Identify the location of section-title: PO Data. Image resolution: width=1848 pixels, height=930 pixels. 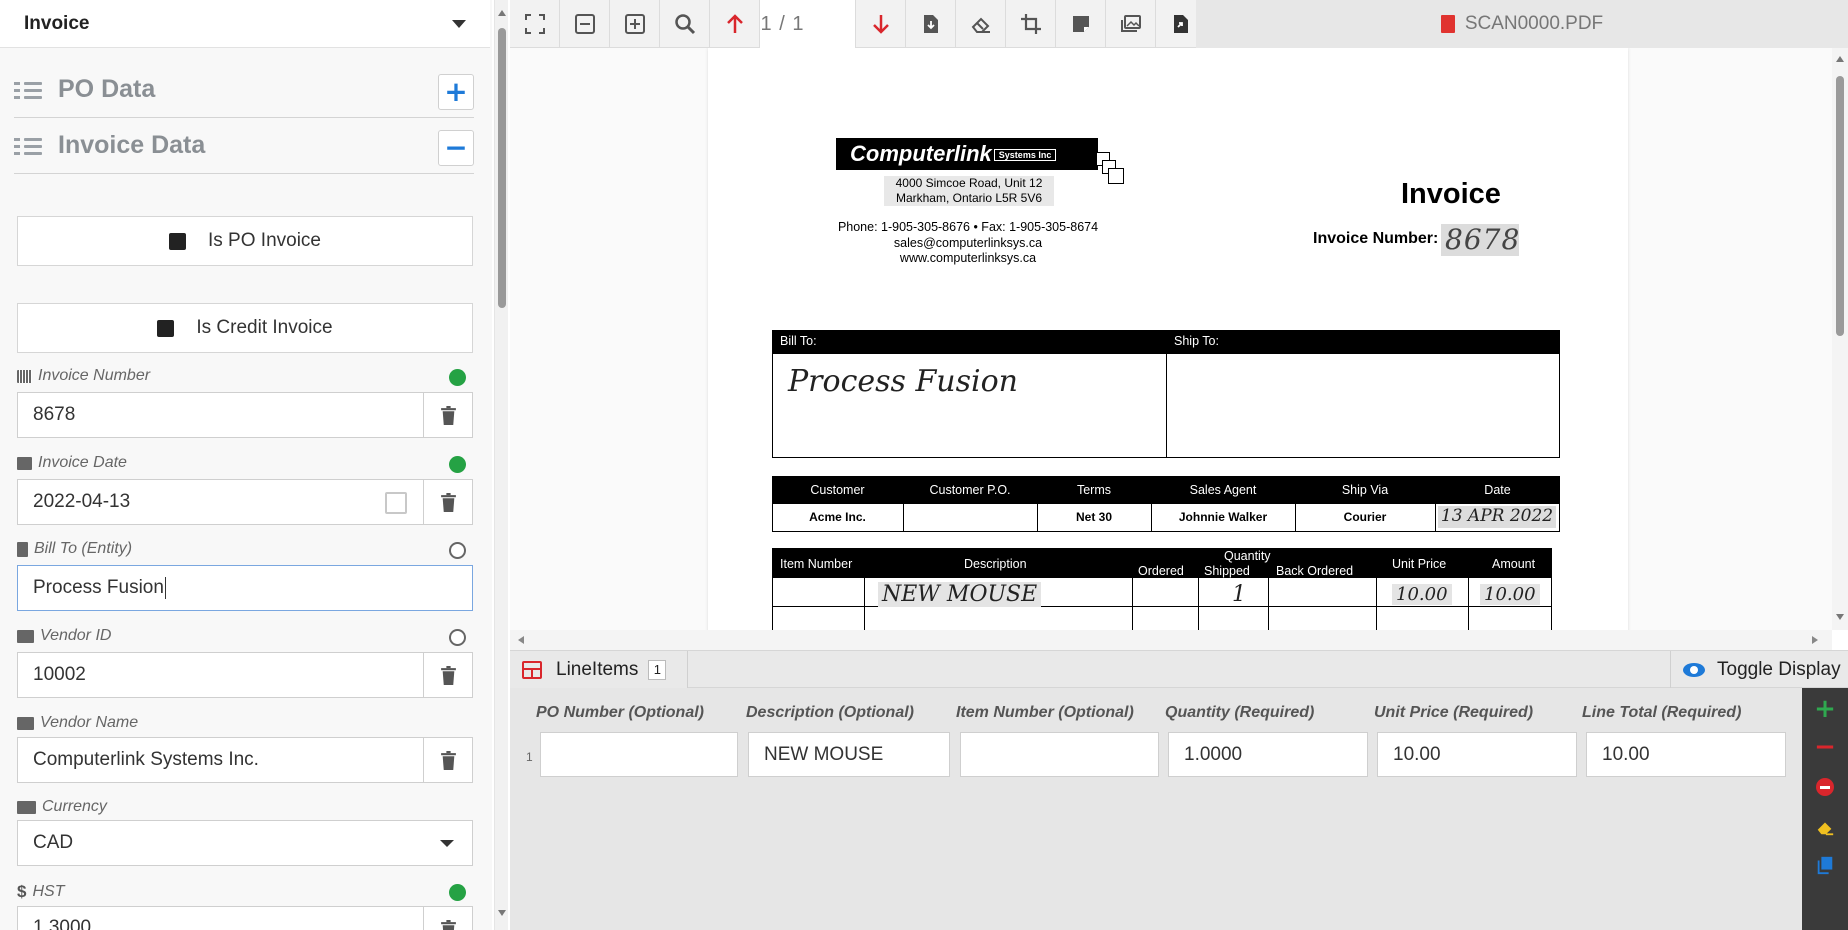
(107, 89).